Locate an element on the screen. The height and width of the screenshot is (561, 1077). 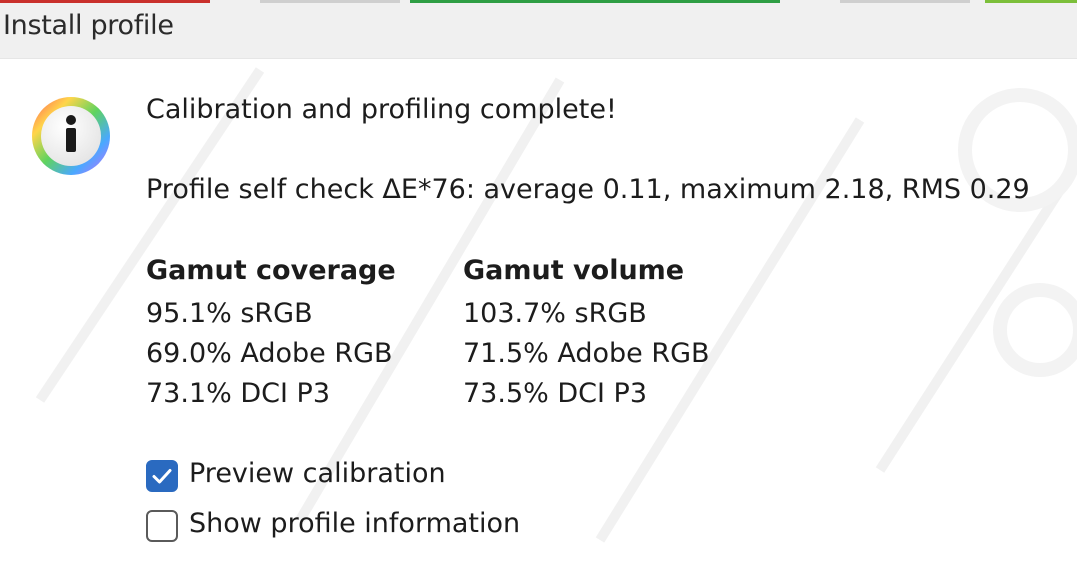
gamut-volume-srgb: 103.7% sRGB is located at coordinates (555, 313).